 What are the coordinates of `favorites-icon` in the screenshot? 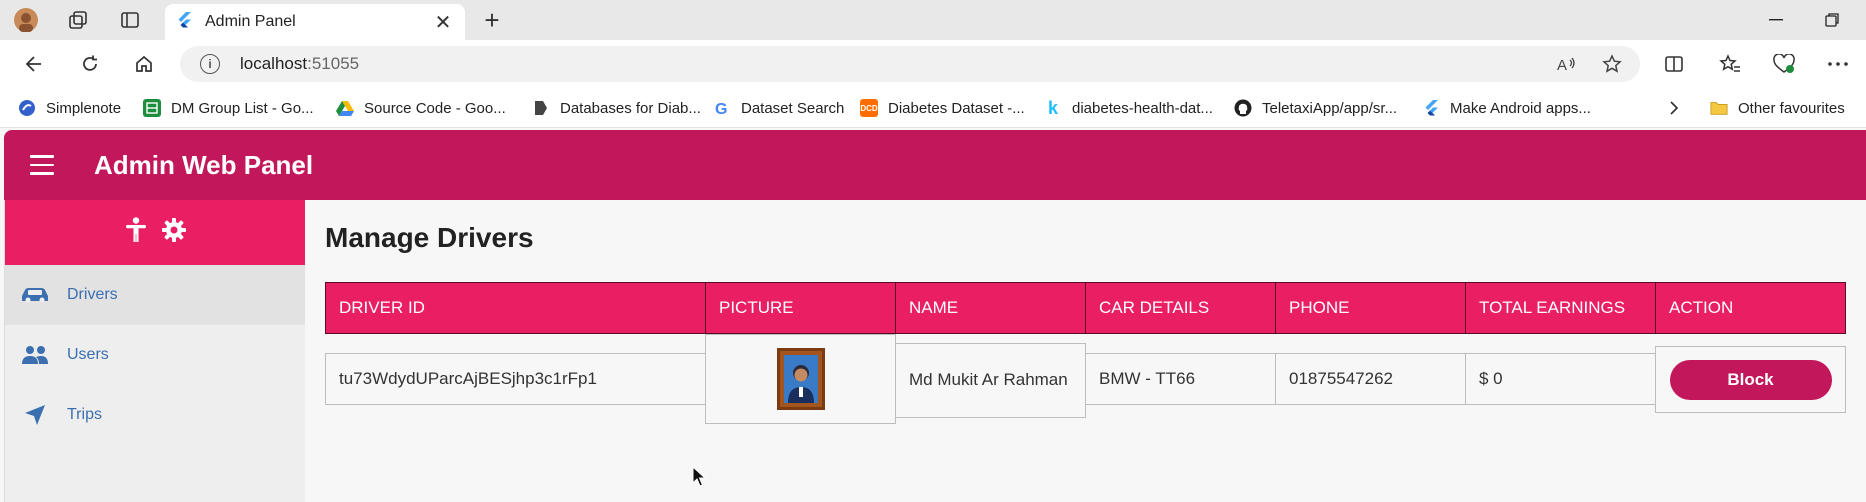 It's located at (1730, 64).